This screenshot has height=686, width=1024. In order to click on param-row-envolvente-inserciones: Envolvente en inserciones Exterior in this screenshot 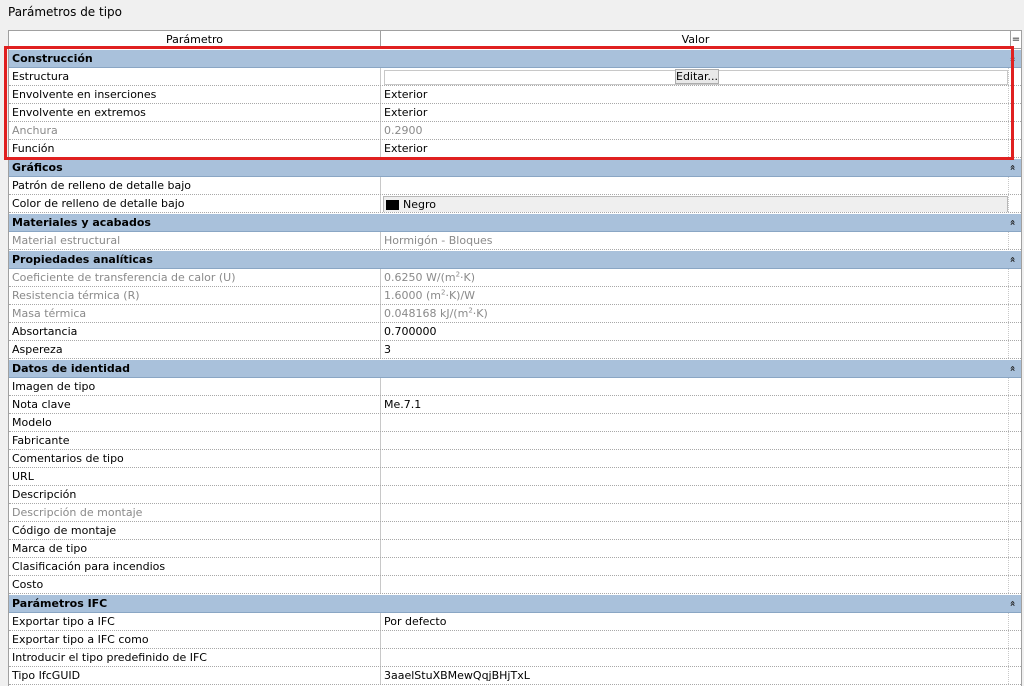, I will do `click(515, 95)`.